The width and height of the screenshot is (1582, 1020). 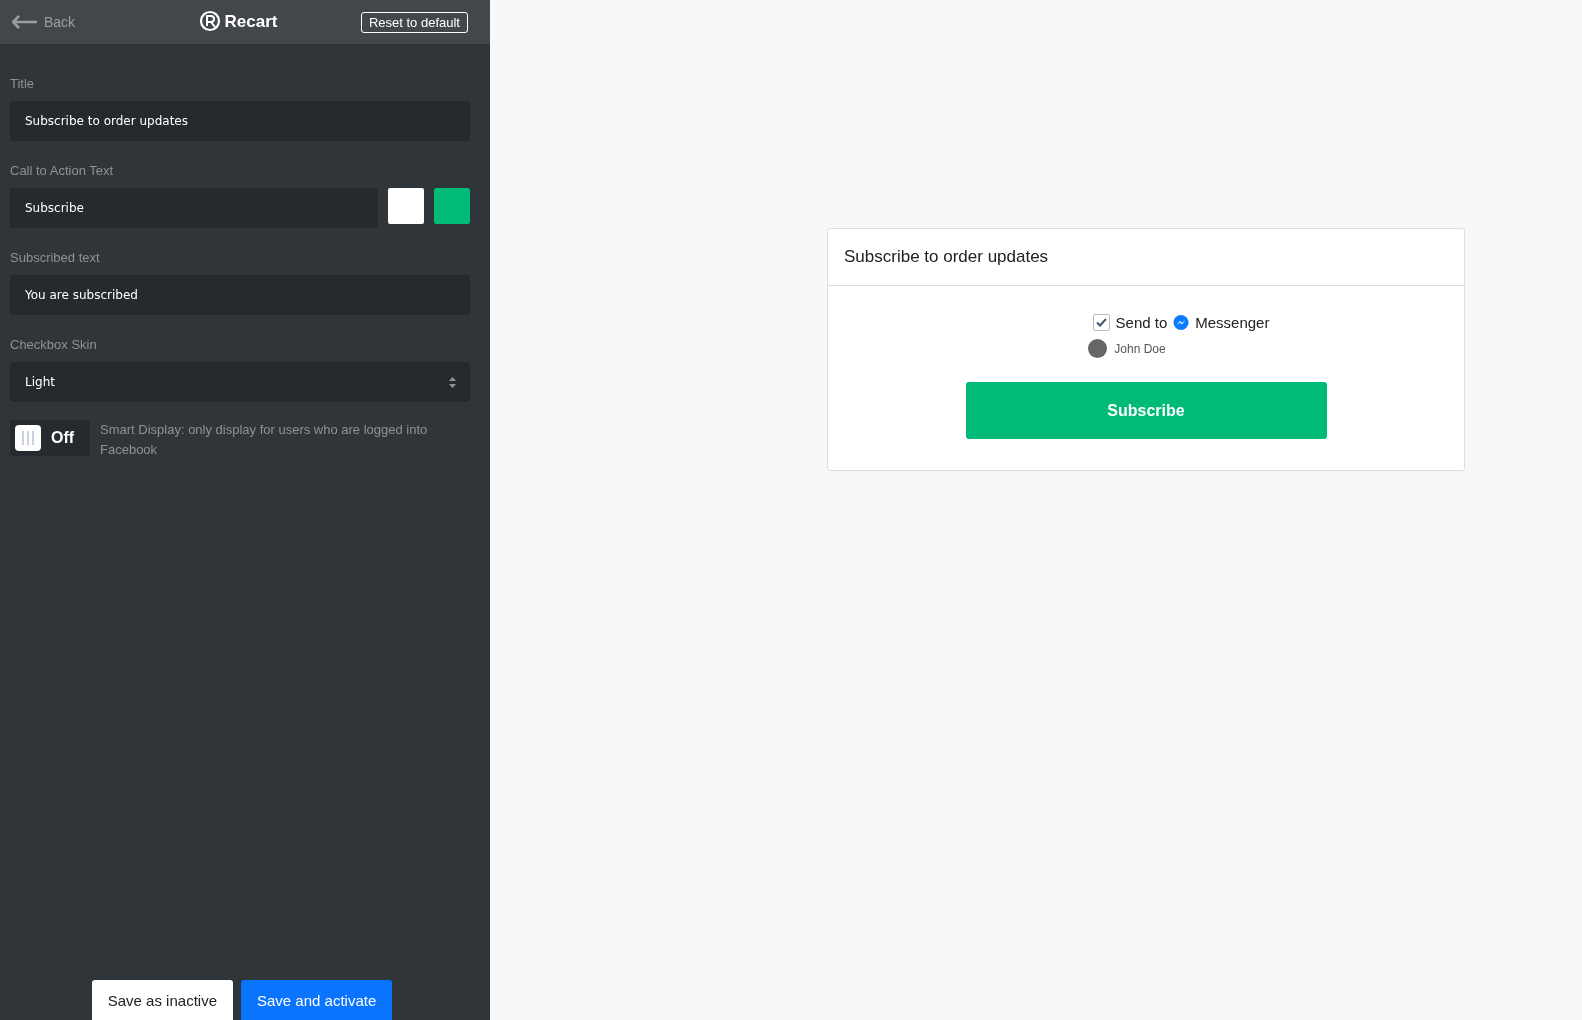 What do you see at coordinates (240, 295) in the screenshot?
I see `input-field: You are subscribed` at bounding box center [240, 295].